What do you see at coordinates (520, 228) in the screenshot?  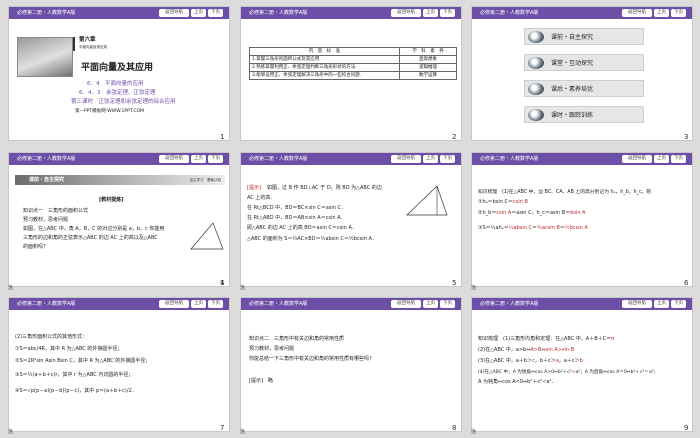 I see `answer-text: ½absin C` at bounding box center [520, 228].